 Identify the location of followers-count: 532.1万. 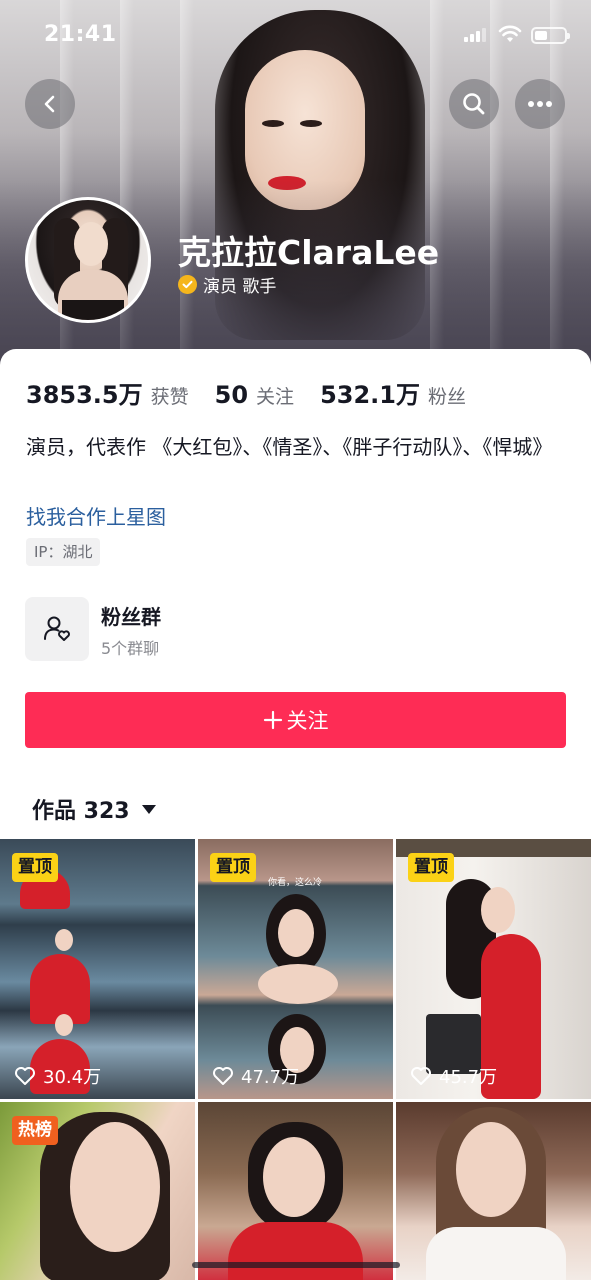
(370, 392).